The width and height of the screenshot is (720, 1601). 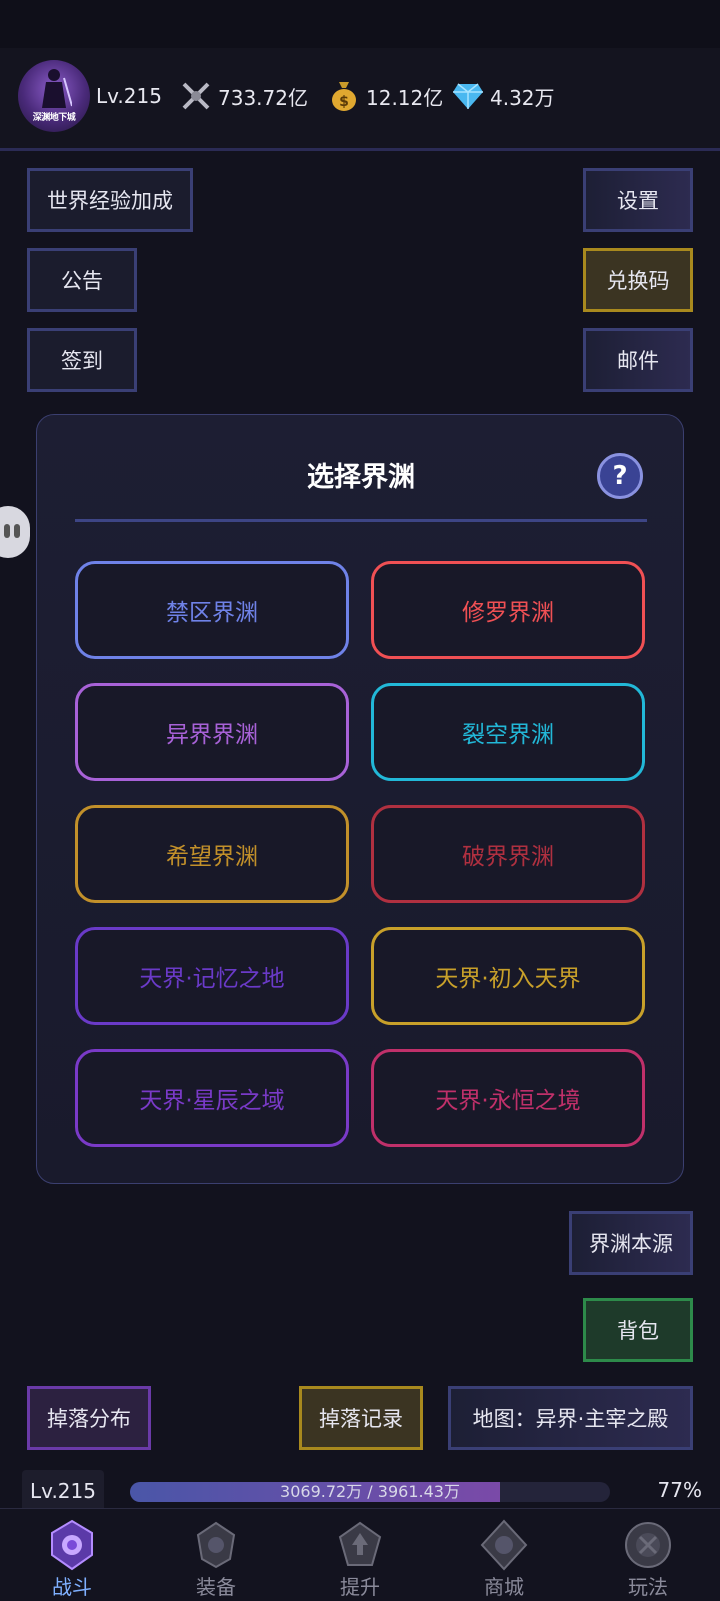 I want to click on abyss-source-button: 界渊本源, so click(x=631, y=1243).